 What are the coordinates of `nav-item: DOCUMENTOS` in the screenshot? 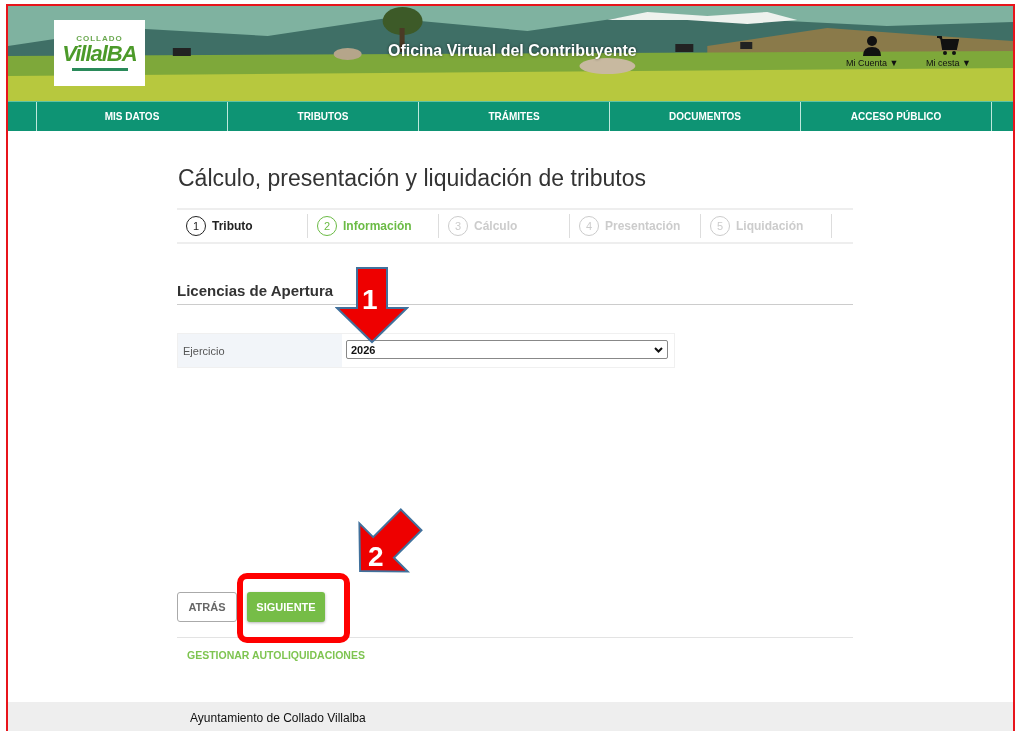 It's located at (705, 116).